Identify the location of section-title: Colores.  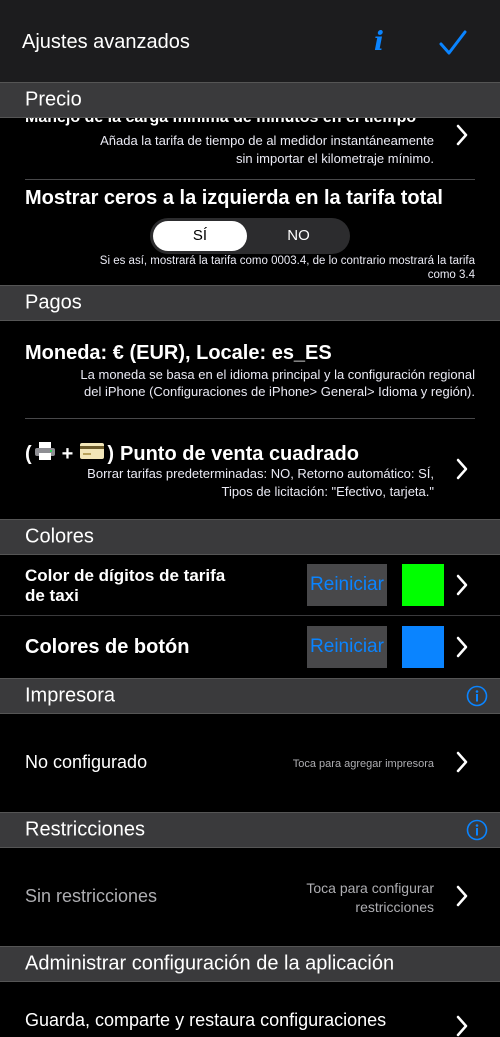
(59, 536).